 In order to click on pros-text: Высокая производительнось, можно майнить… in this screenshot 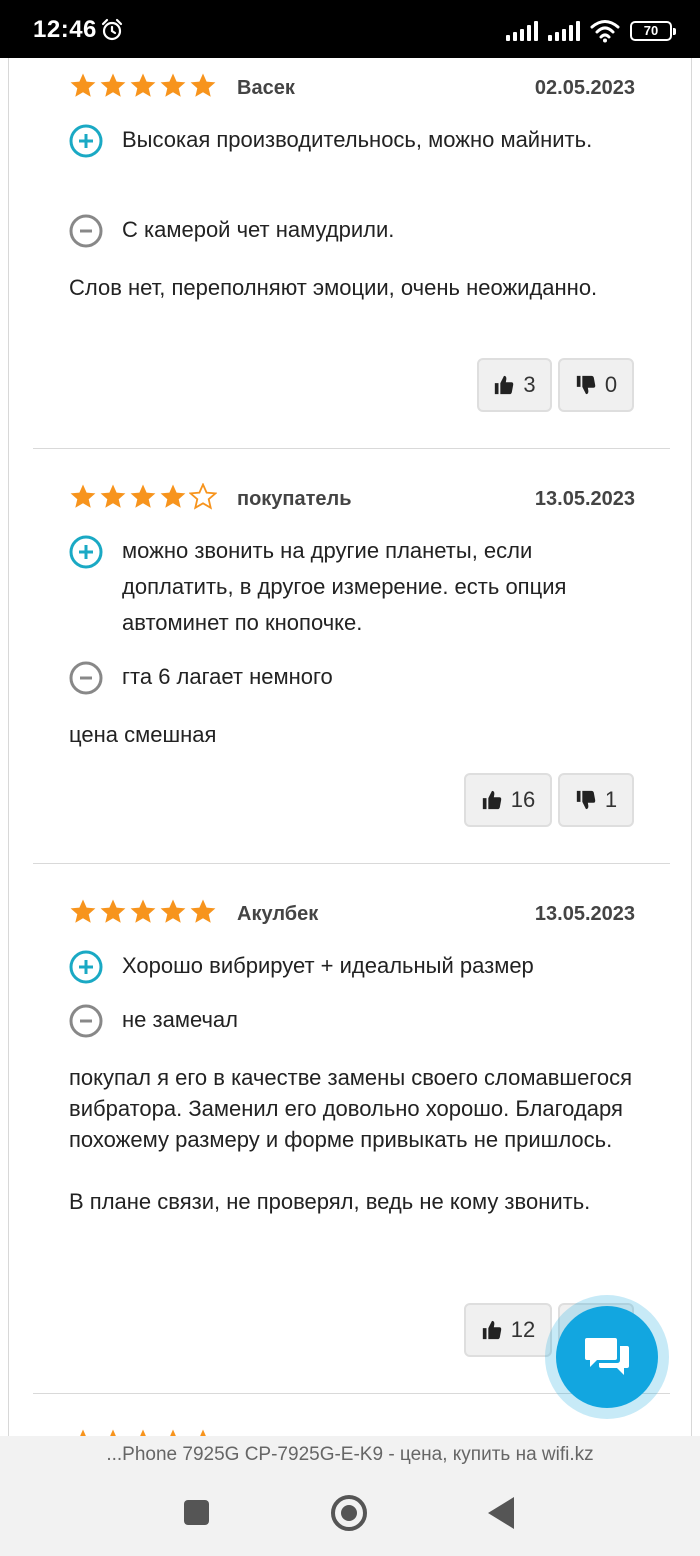, I will do `click(357, 139)`.